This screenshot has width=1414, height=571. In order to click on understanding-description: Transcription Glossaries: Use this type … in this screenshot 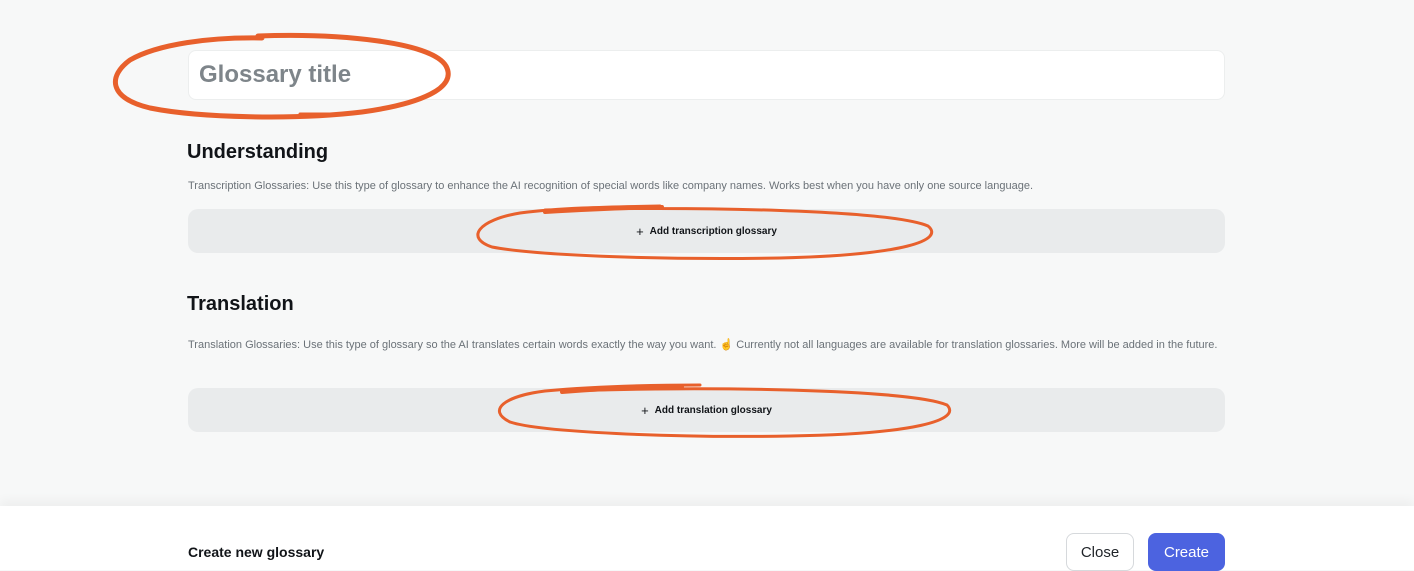, I will do `click(611, 186)`.